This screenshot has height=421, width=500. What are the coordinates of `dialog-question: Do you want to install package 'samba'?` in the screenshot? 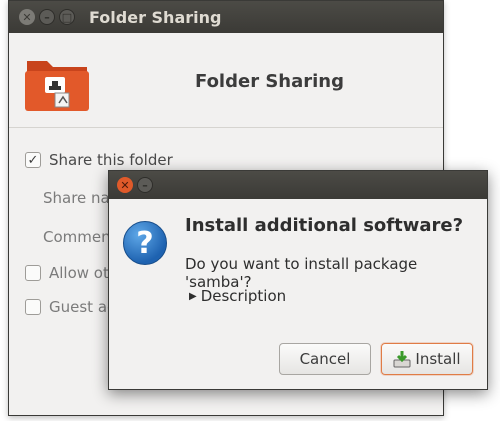 It's located at (301, 273).